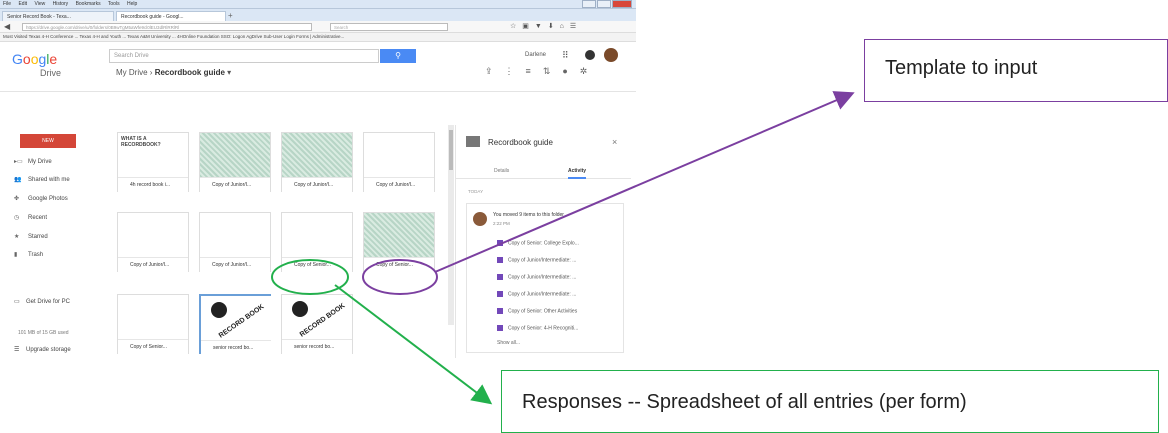  I want to click on tab-details: Details, so click(501, 171).